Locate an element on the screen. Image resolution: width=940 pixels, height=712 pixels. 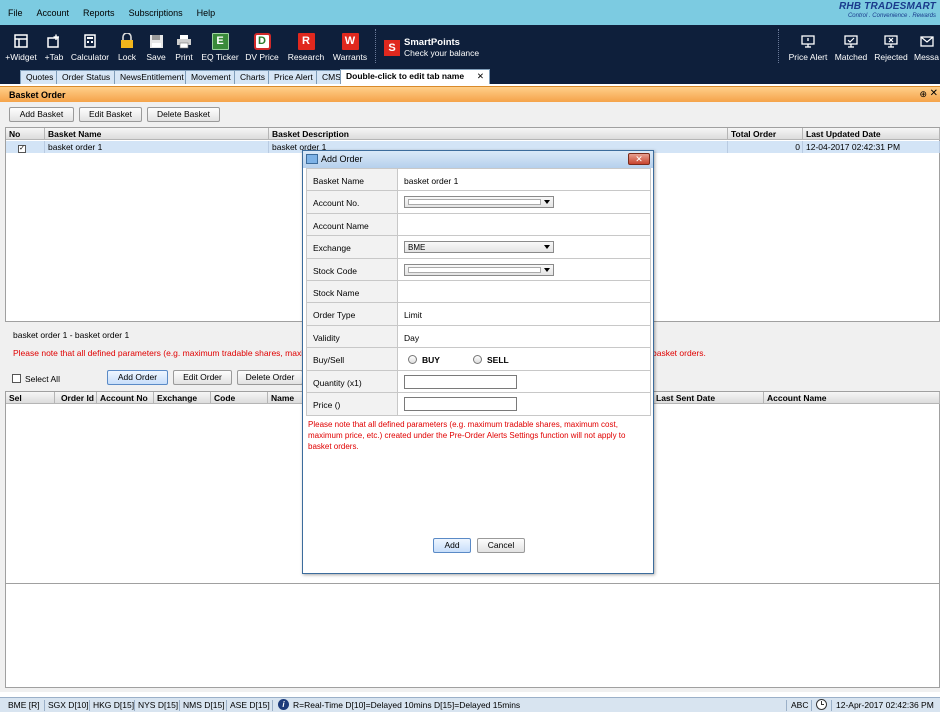
brand-name: RHB TRADESMART is located at coordinates (887, 6).